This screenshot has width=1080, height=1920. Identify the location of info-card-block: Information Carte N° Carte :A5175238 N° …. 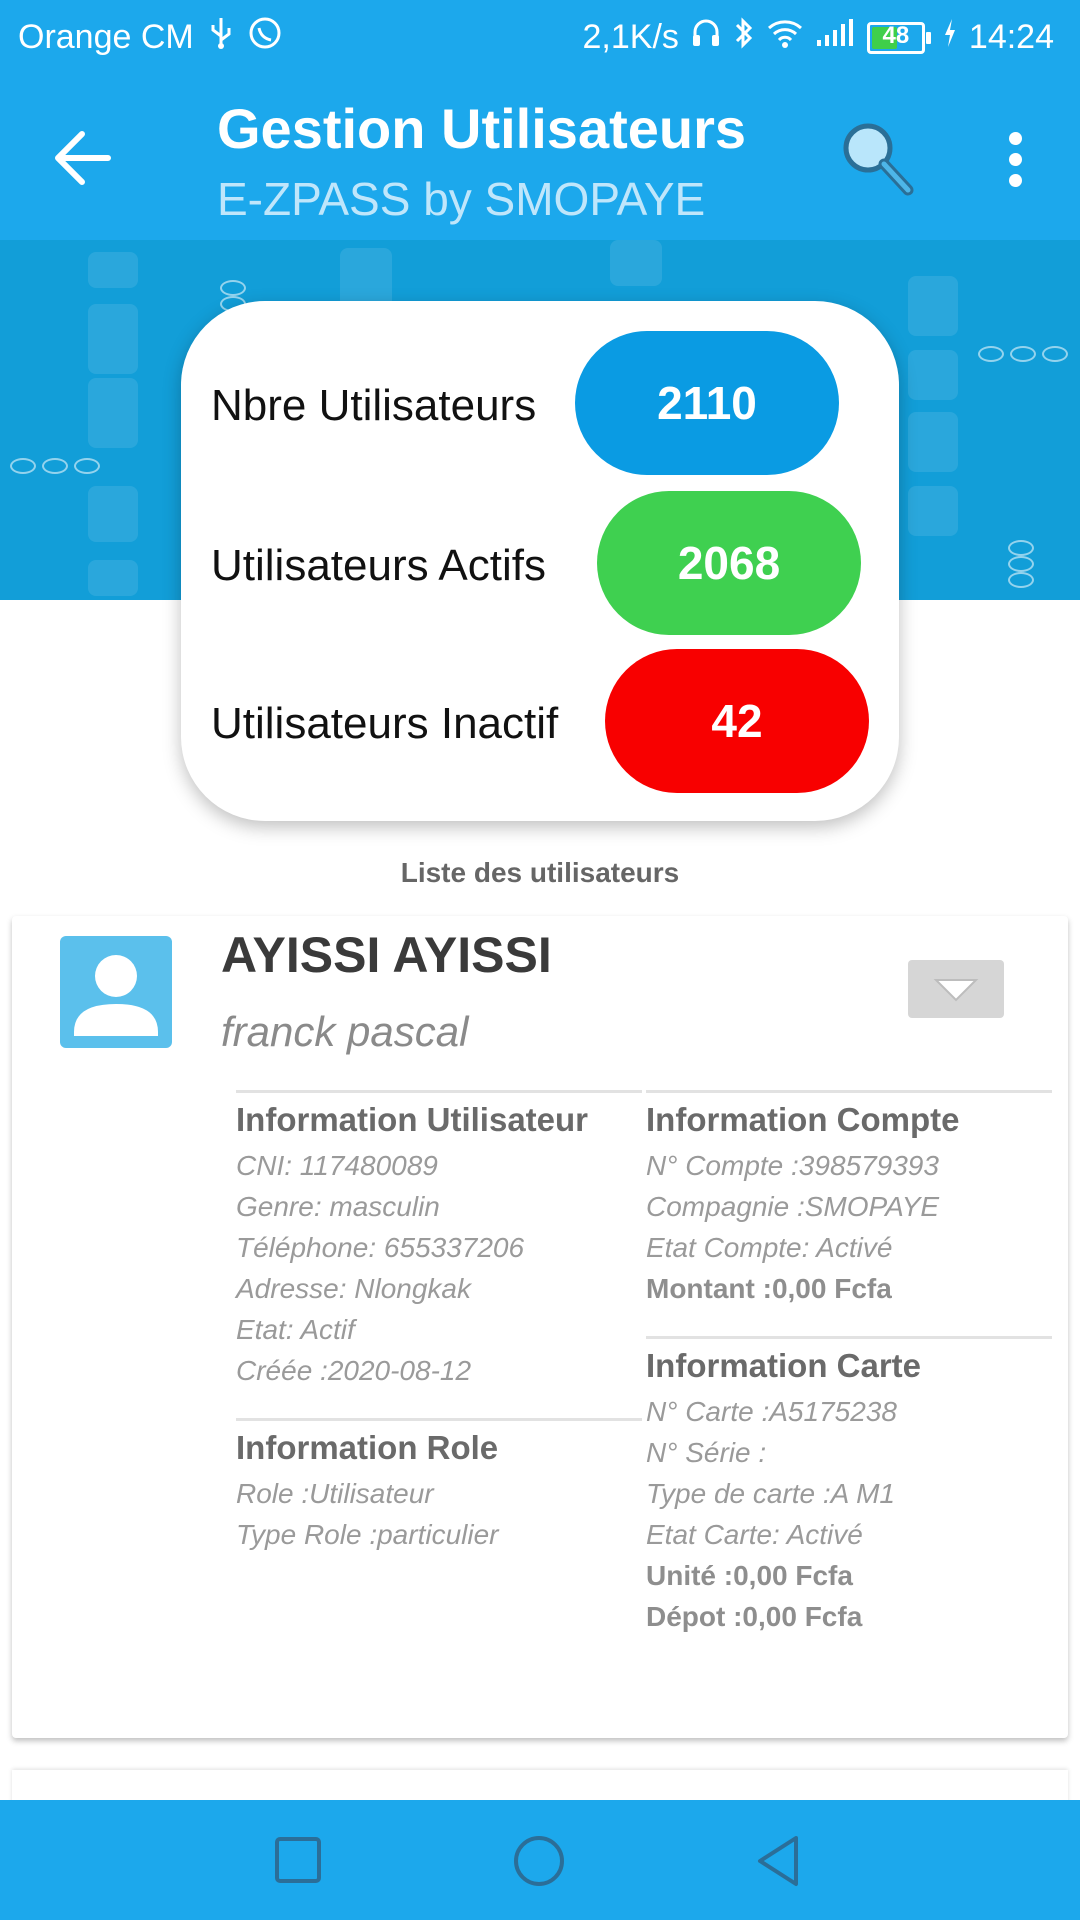
(849, 1486).